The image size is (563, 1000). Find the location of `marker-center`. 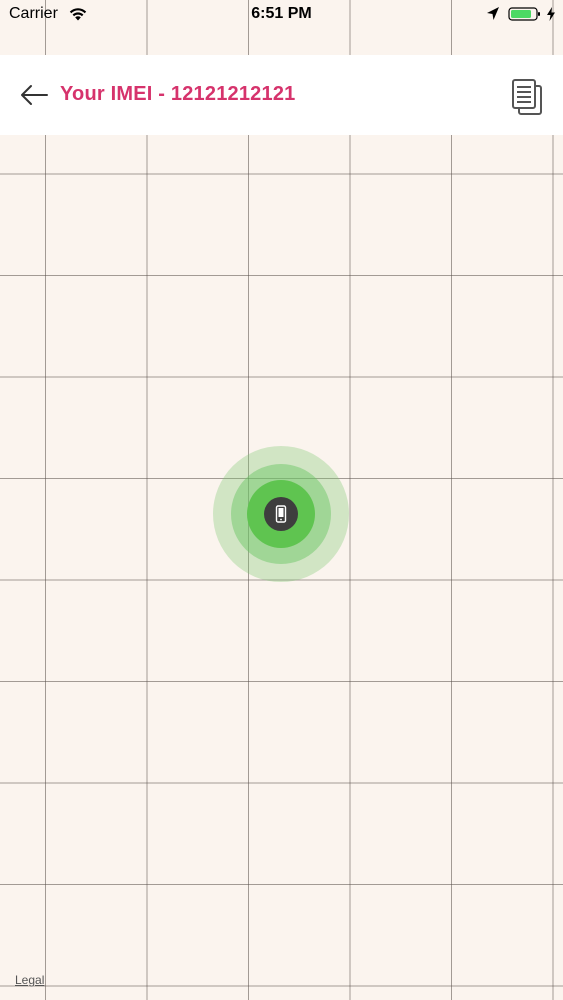

marker-center is located at coordinates (281, 514).